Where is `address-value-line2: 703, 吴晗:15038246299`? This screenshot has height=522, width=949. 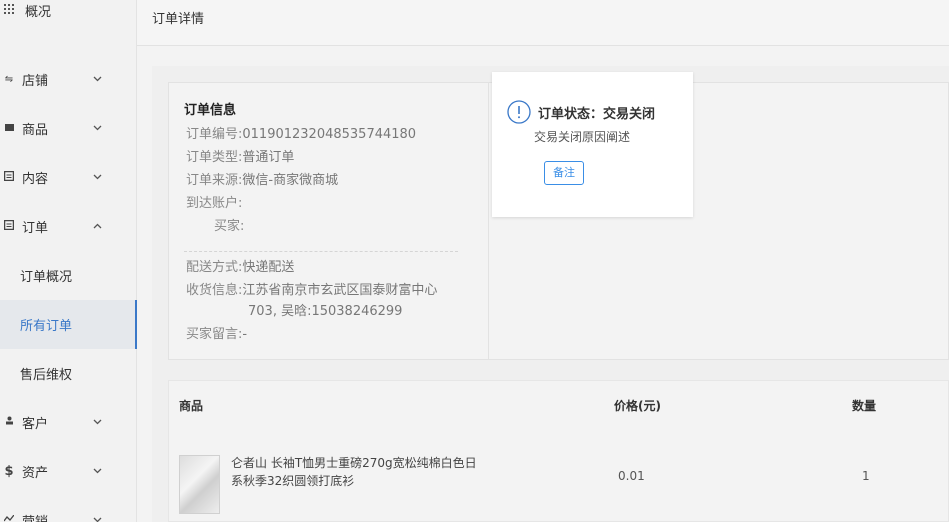 address-value-line2: 703, 吴晗:15038246299 is located at coordinates (325, 311).